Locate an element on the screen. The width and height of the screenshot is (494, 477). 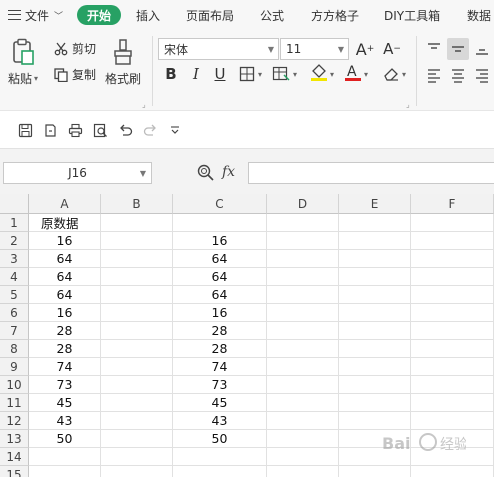
cell-c1 is located at coordinates (220, 223).